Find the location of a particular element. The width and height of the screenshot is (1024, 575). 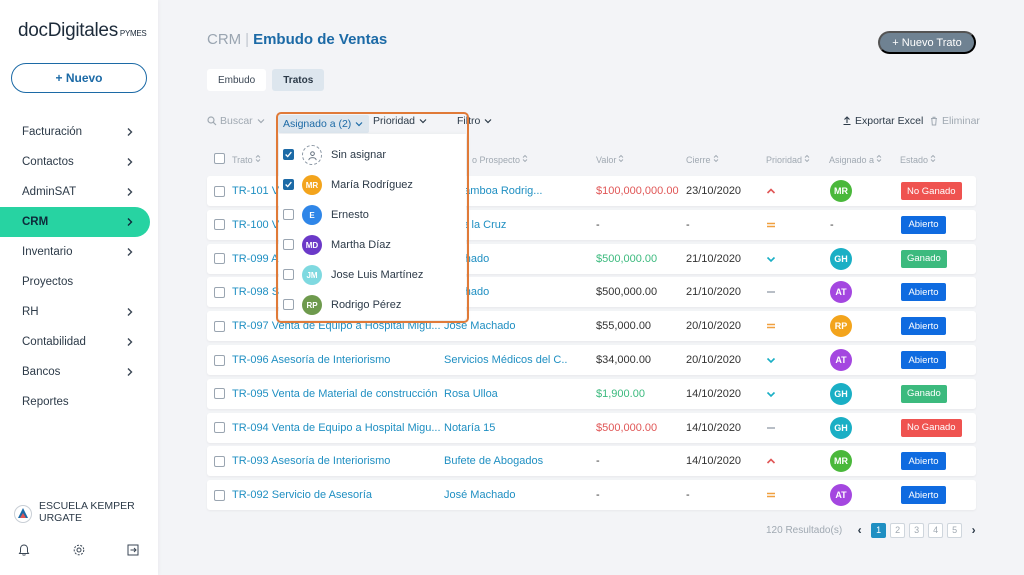

deal-name: TR-093 Asesoría de Interiorismo is located at coordinates (348, 461).